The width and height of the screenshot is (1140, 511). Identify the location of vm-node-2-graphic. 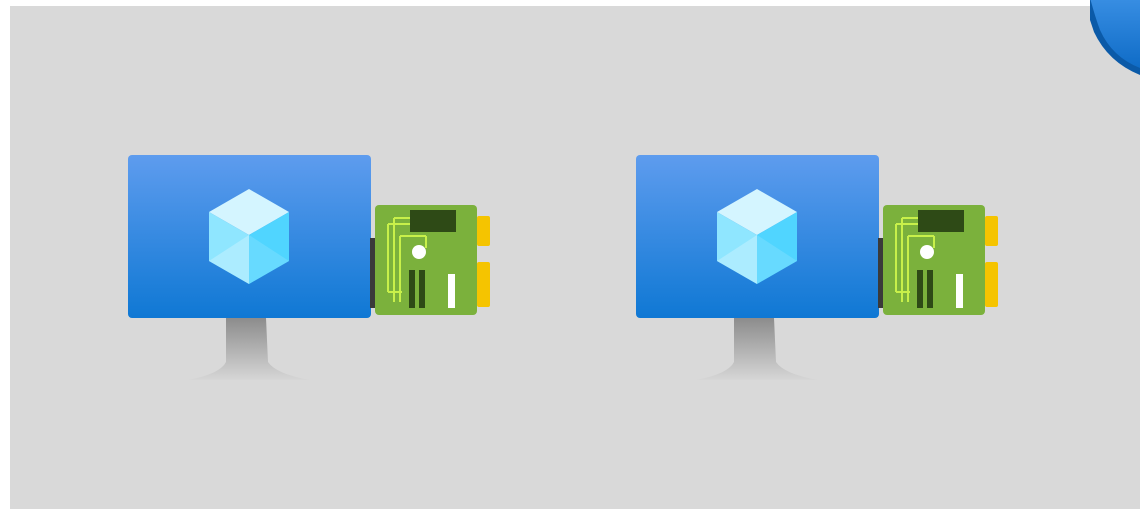
(817, 267).